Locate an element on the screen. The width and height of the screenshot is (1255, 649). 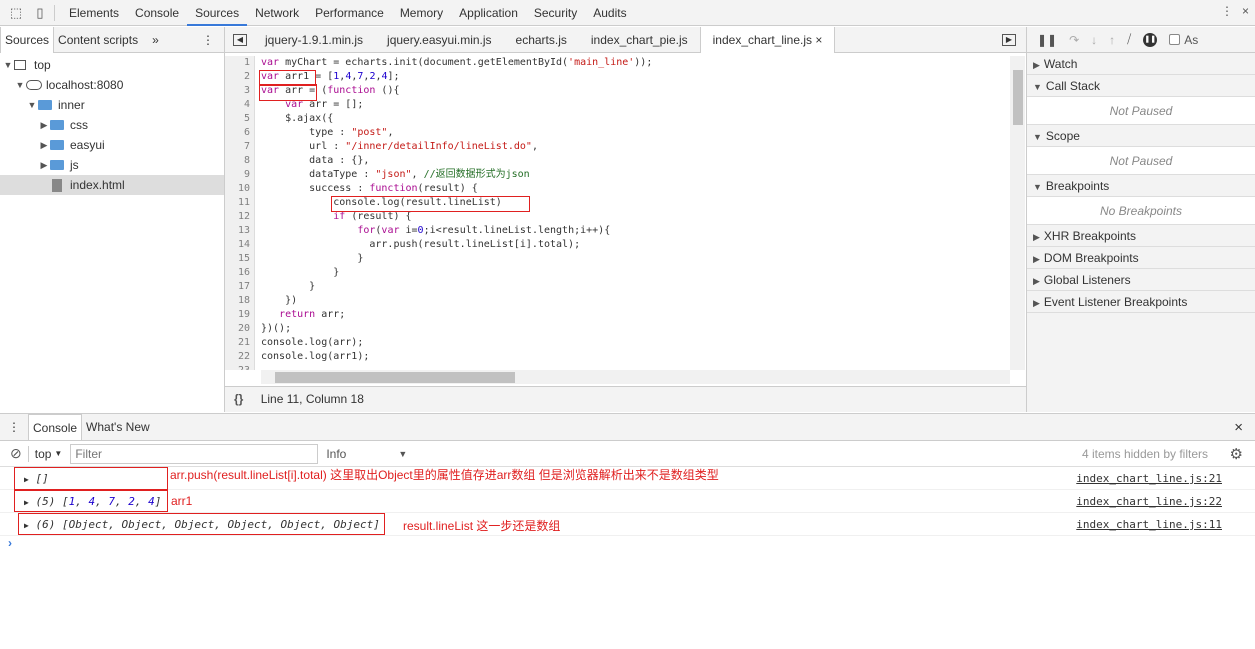
line-number: 20 is located at coordinates (240, 329).